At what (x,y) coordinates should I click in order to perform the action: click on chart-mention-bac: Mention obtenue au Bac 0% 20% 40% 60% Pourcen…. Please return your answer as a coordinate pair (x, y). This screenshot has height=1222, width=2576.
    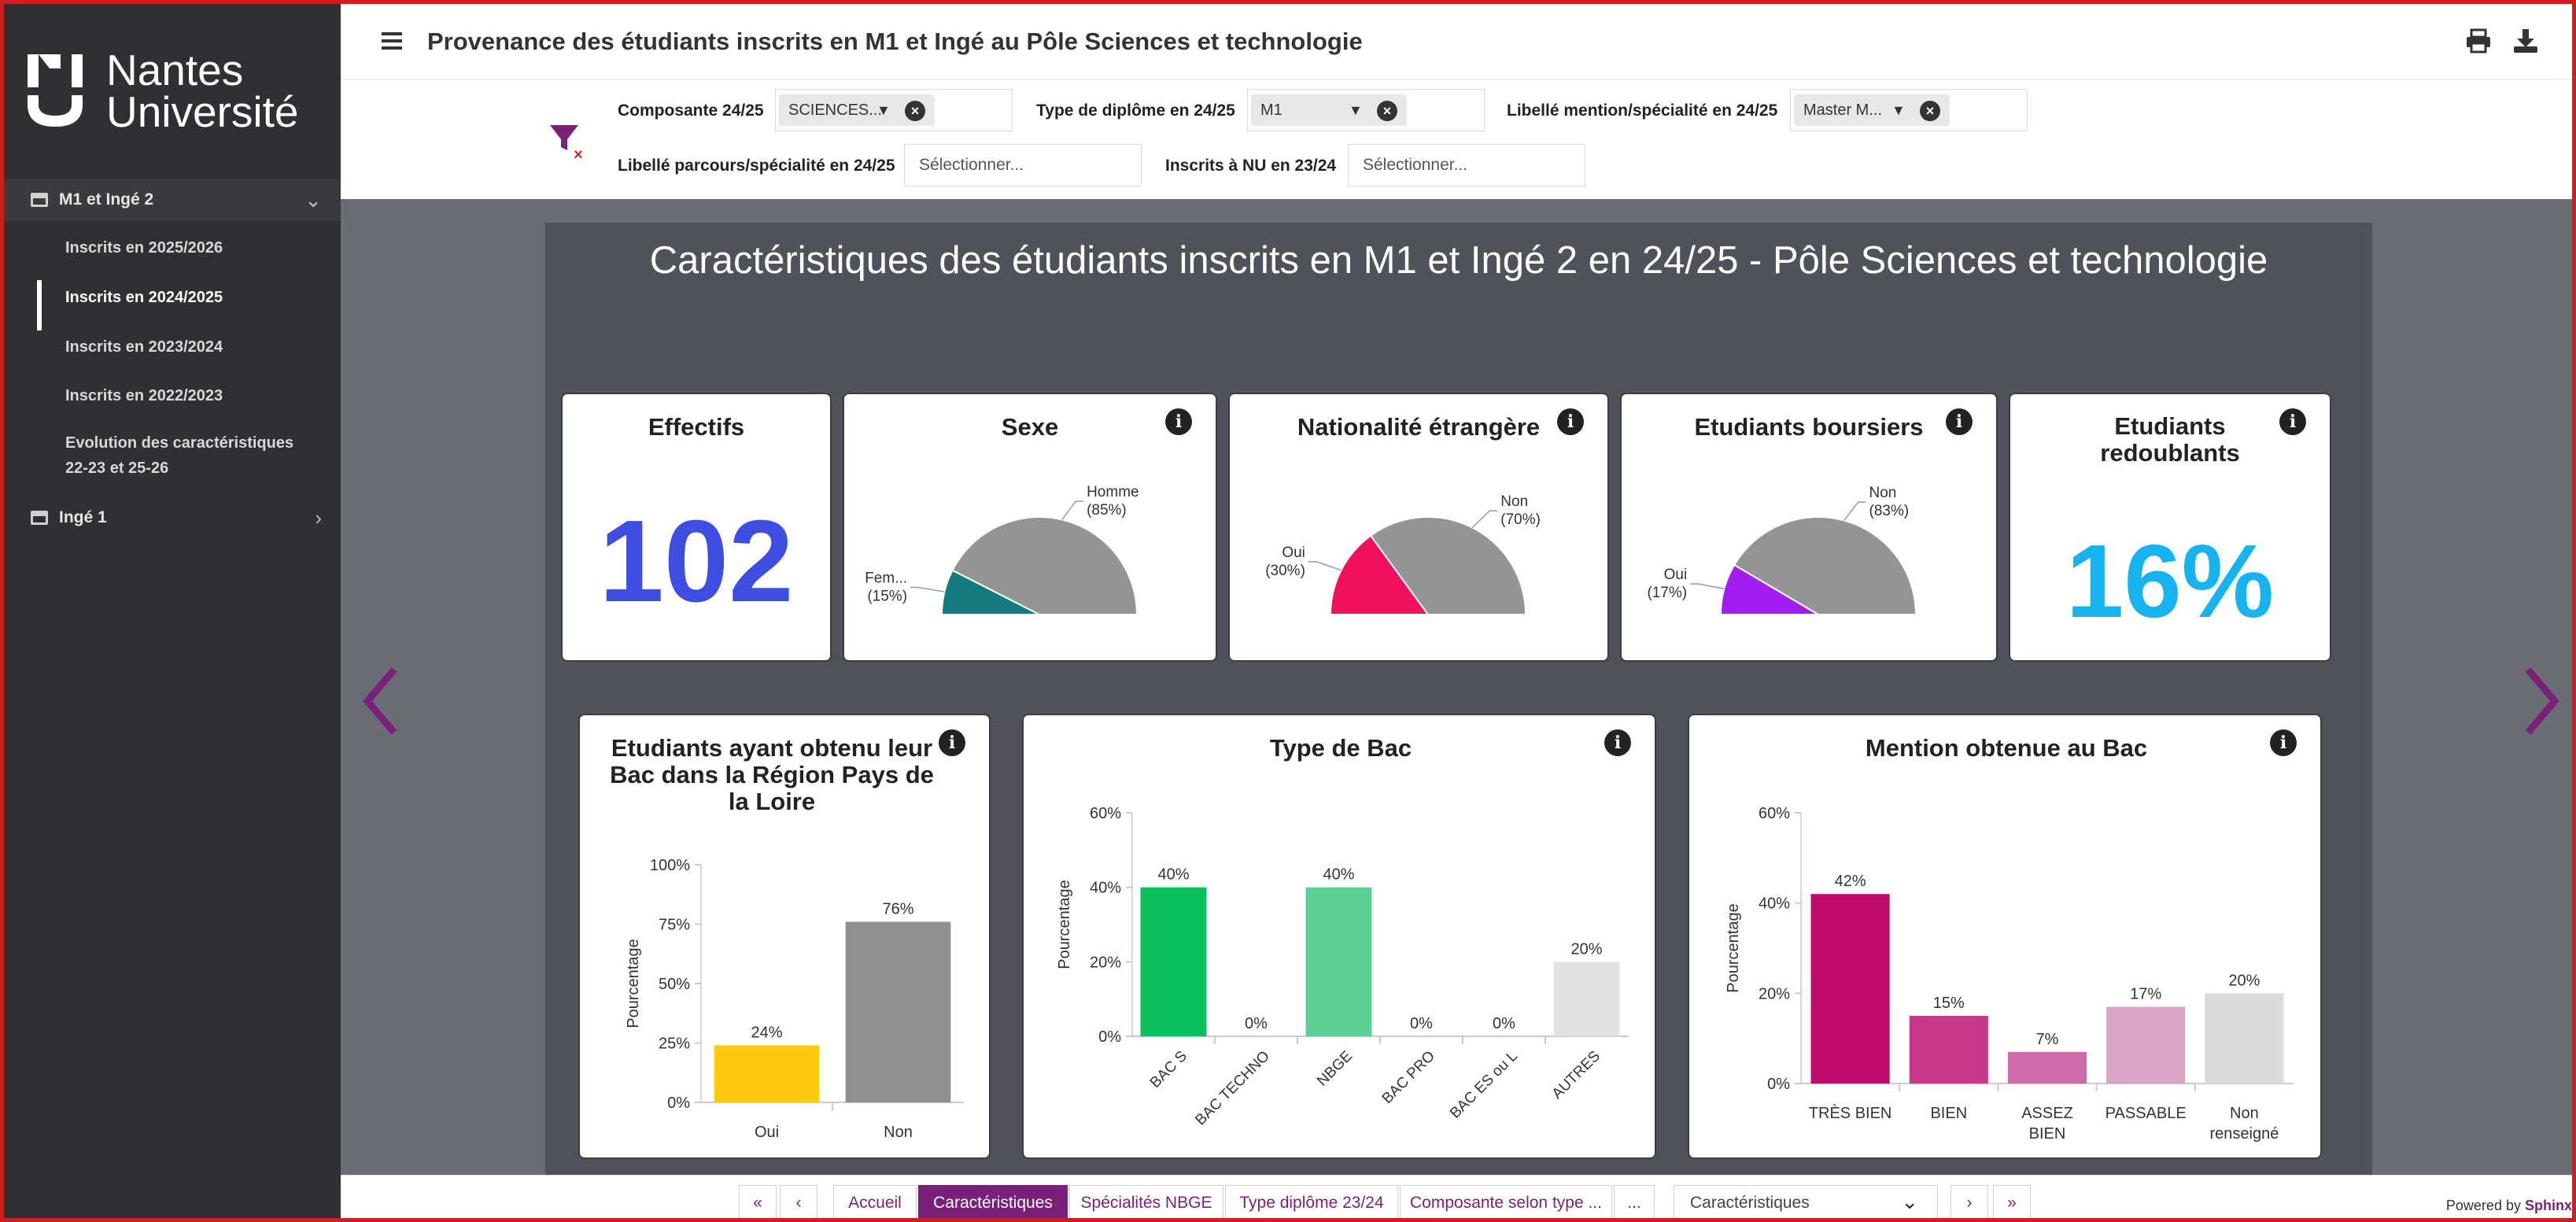
    Looking at the image, I should click on (2009, 938).